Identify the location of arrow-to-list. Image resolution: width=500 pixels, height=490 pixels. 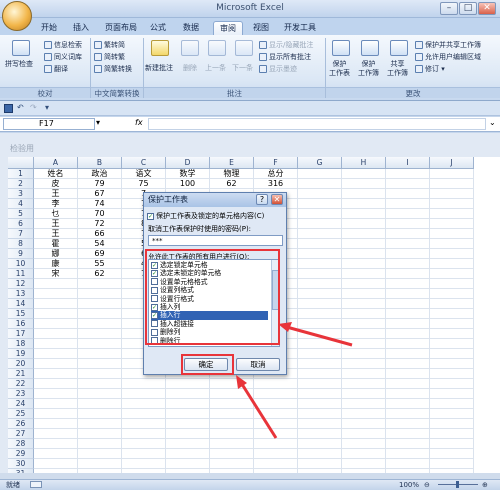
(317, 335).